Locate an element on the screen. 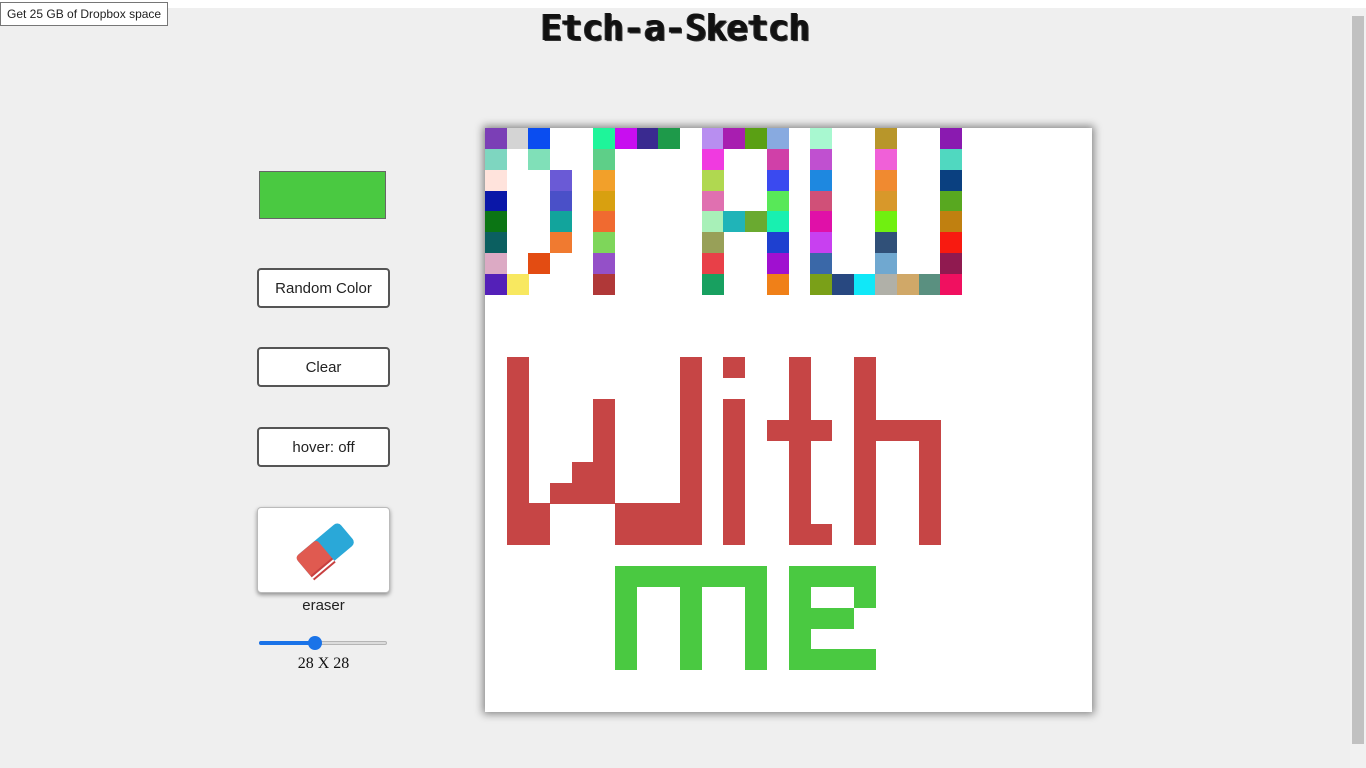 The height and width of the screenshot is (768, 1366). grid-size-slider is located at coordinates (323, 643).